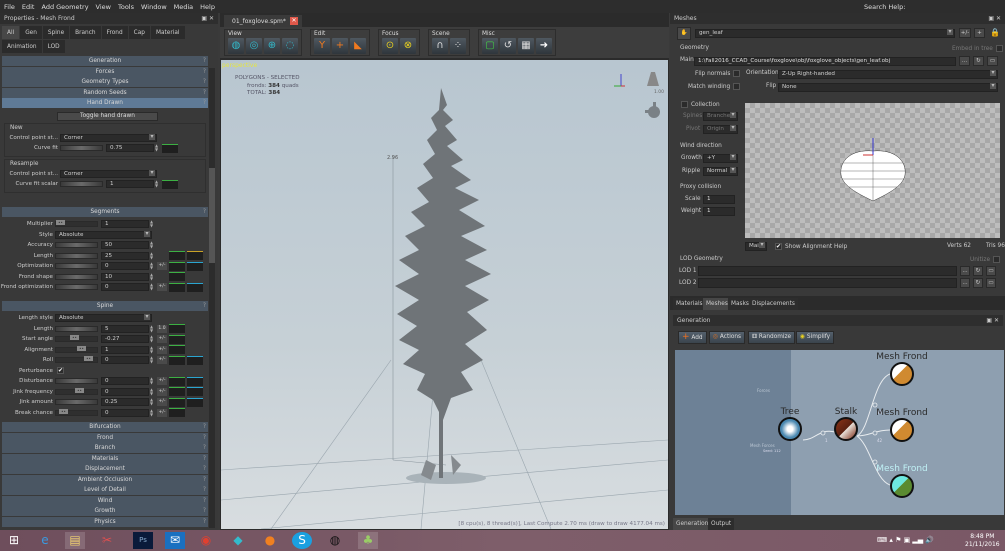 Image resolution: width=1005 pixels, height=551 pixels. What do you see at coordinates (207, 7) in the screenshot?
I see `menu-help: Help` at bounding box center [207, 7].